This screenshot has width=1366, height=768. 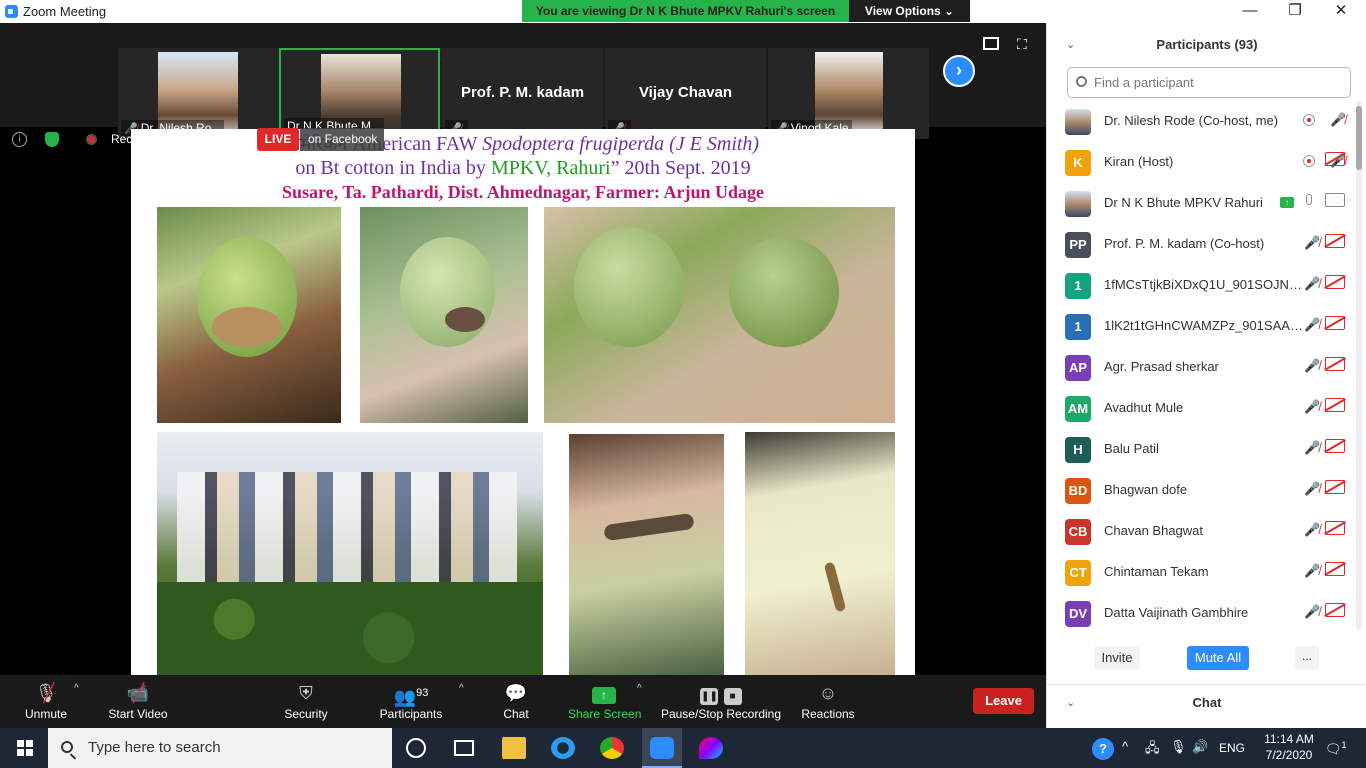 I want to click on live-badge: LIVE, so click(x=278, y=139).